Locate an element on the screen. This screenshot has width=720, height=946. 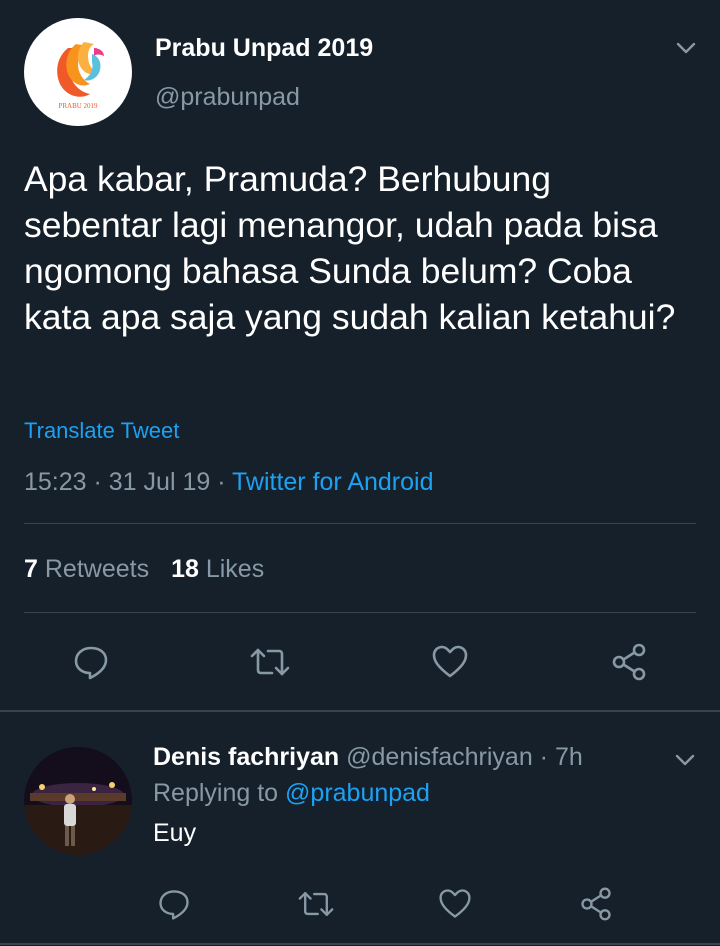
replying-to-mention: @prabunpad is located at coordinates (357, 793).